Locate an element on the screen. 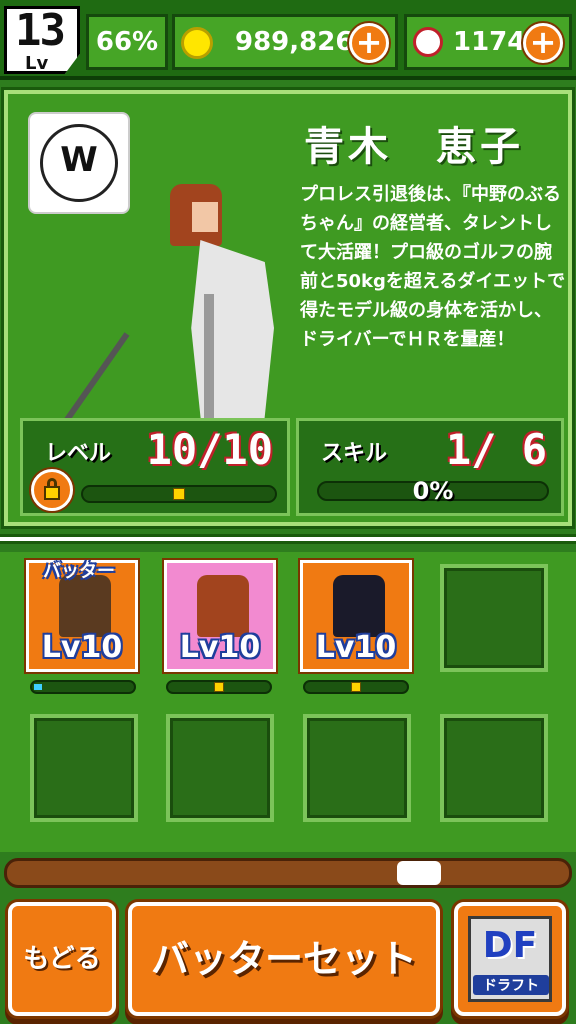 This screenshot has width=576, height=1024. slot-2: Lv10 is located at coordinates (220, 616).